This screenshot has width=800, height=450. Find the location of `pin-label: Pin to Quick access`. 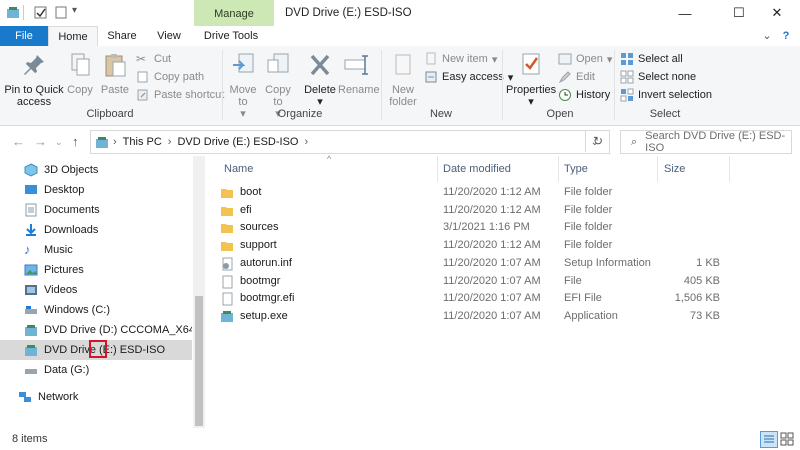

pin-label: Pin to Quick access is located at coordinates (34, 96).